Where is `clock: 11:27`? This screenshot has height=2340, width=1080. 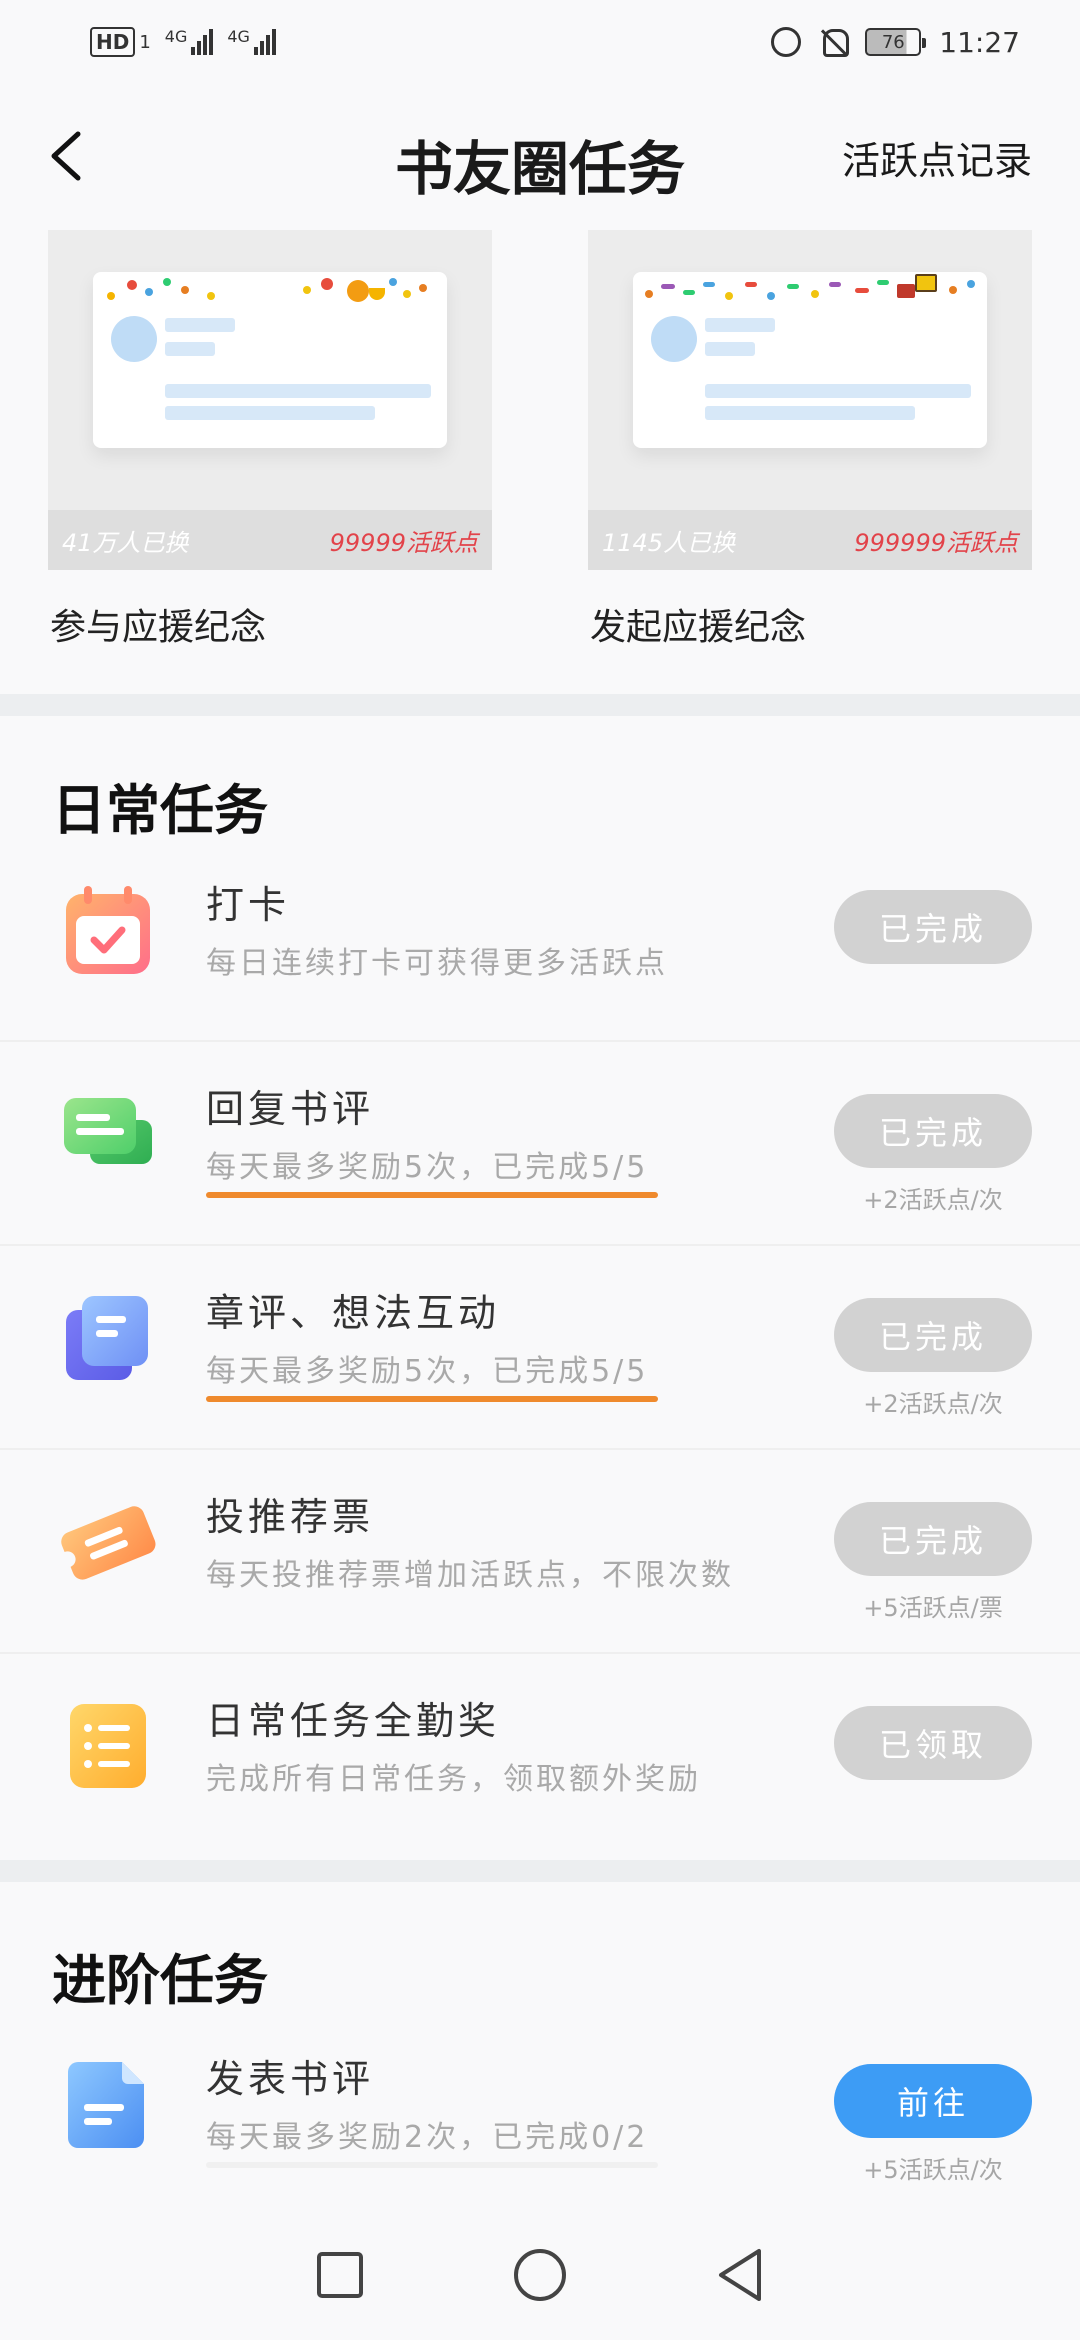 clock: 11:27 is located at coordinates (979, 42).